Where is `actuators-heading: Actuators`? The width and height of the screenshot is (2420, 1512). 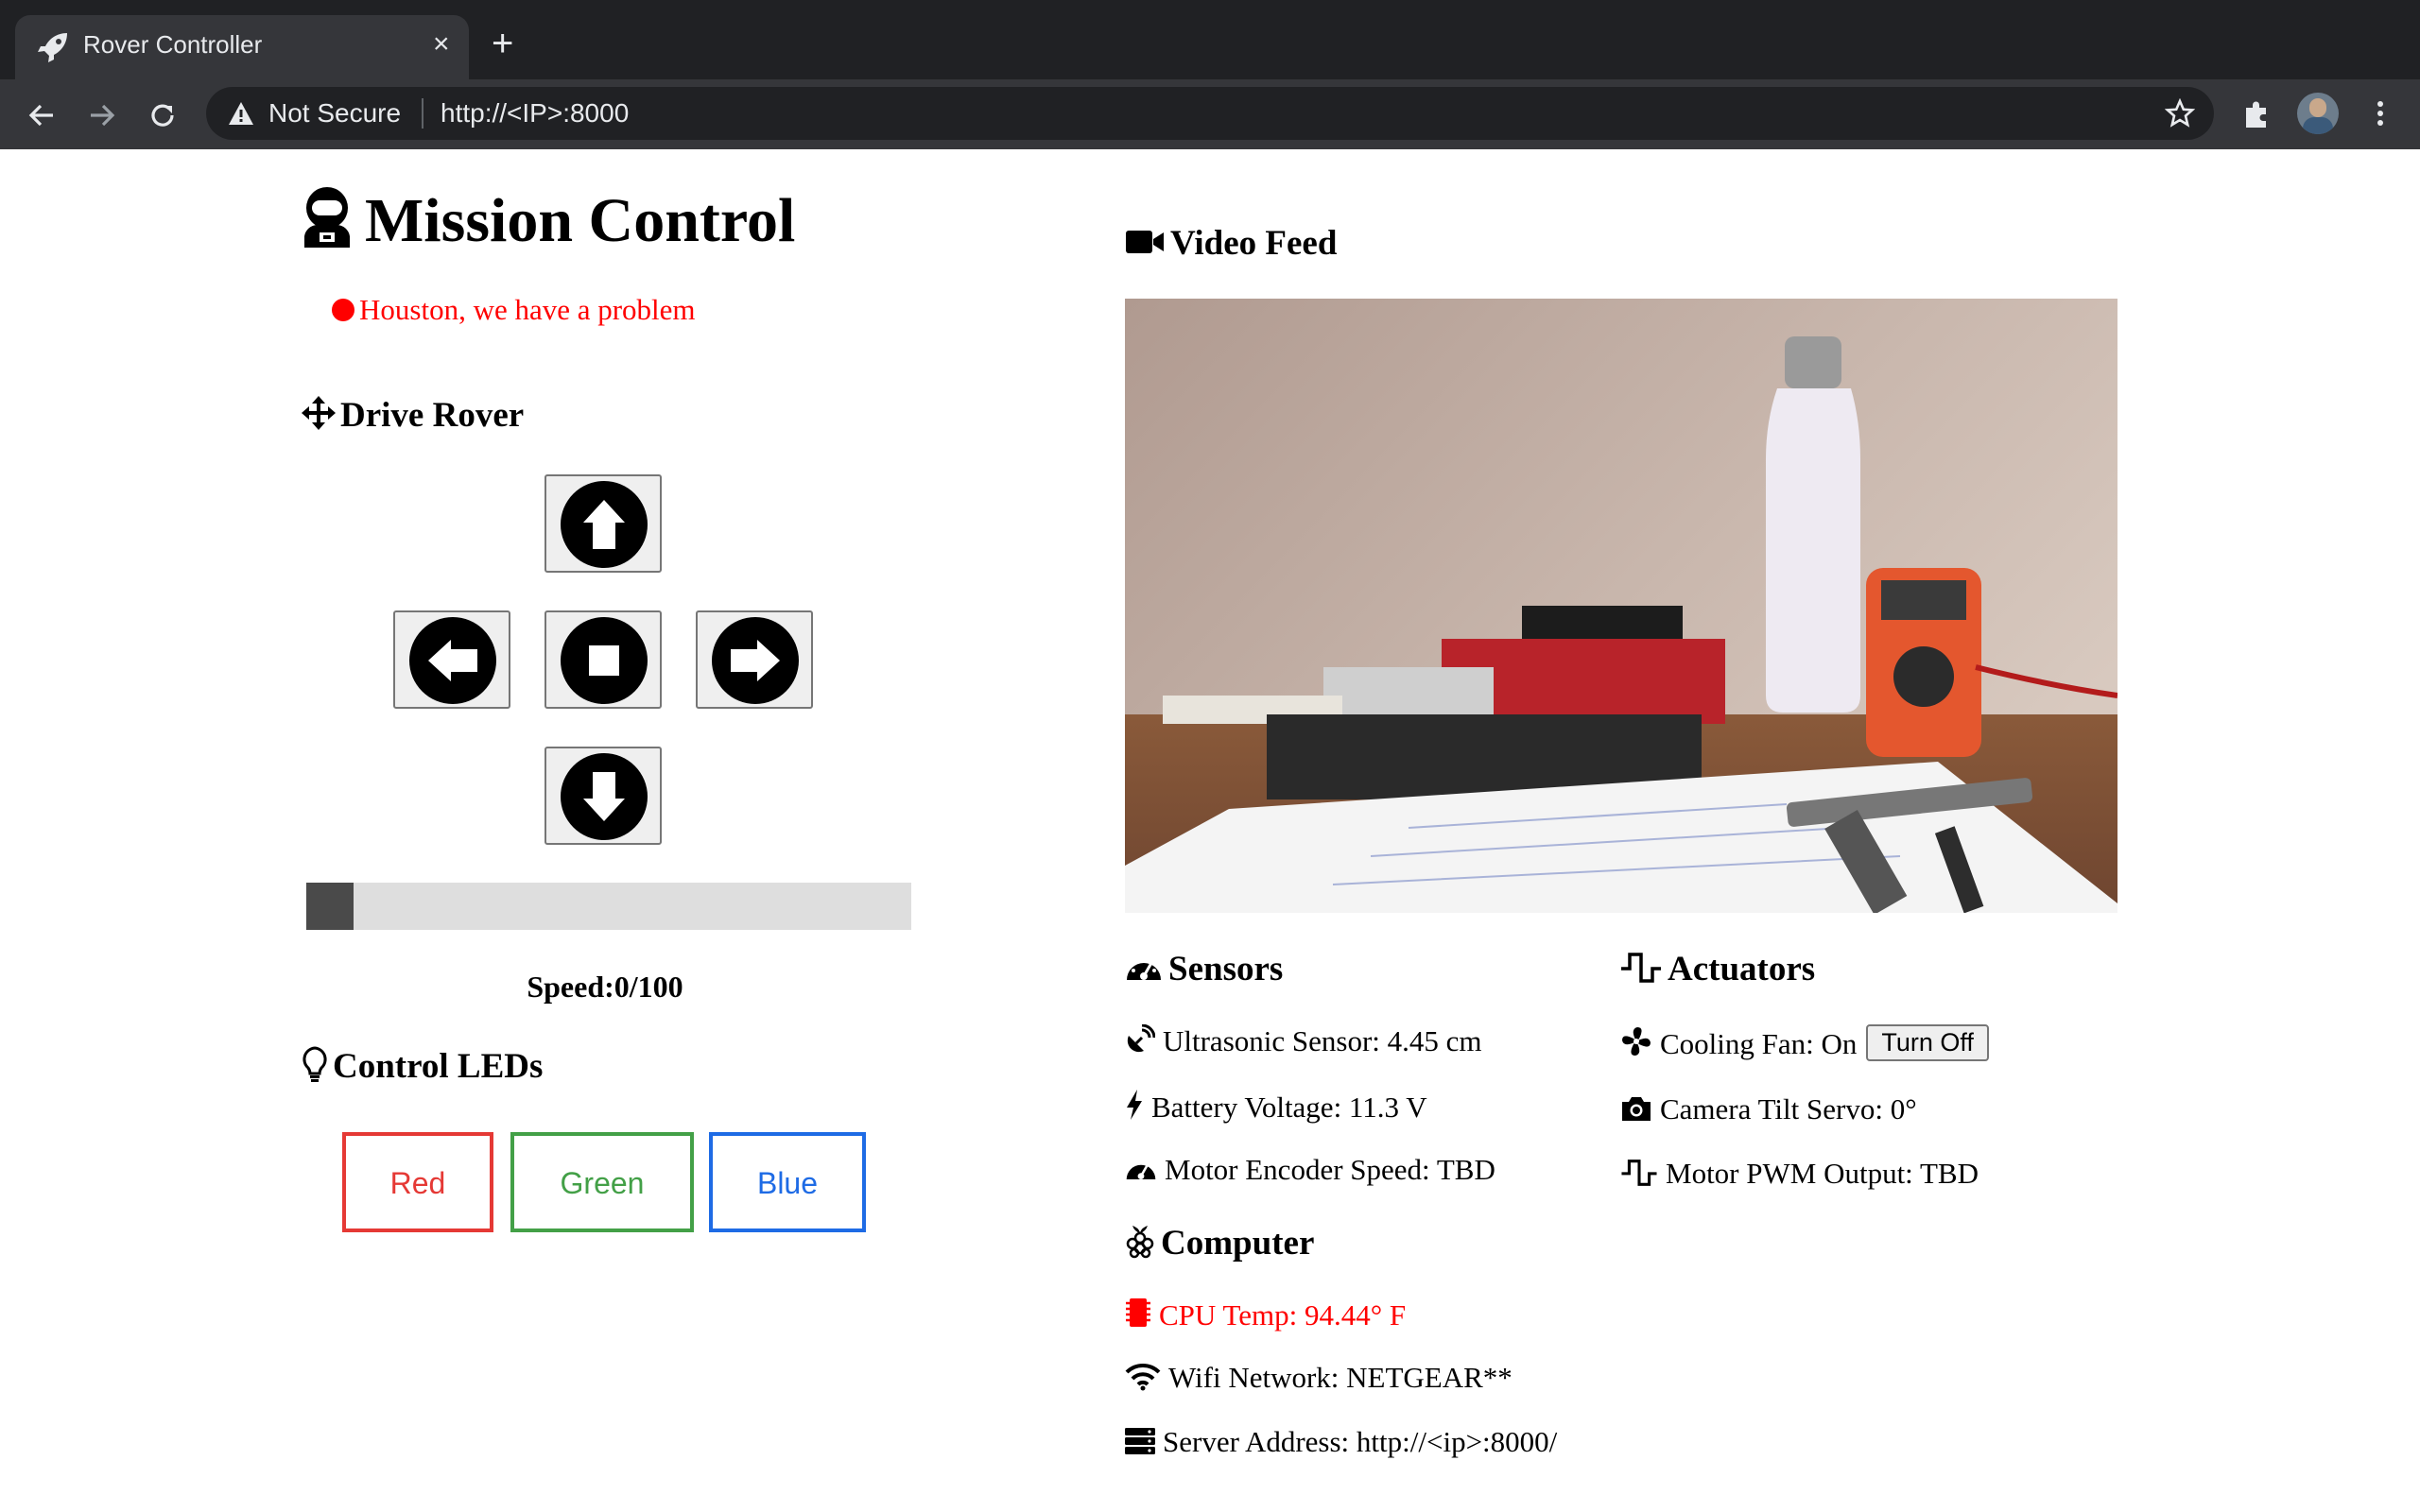
actuators-heading: Actuators is located at coordinates (1717, 969).